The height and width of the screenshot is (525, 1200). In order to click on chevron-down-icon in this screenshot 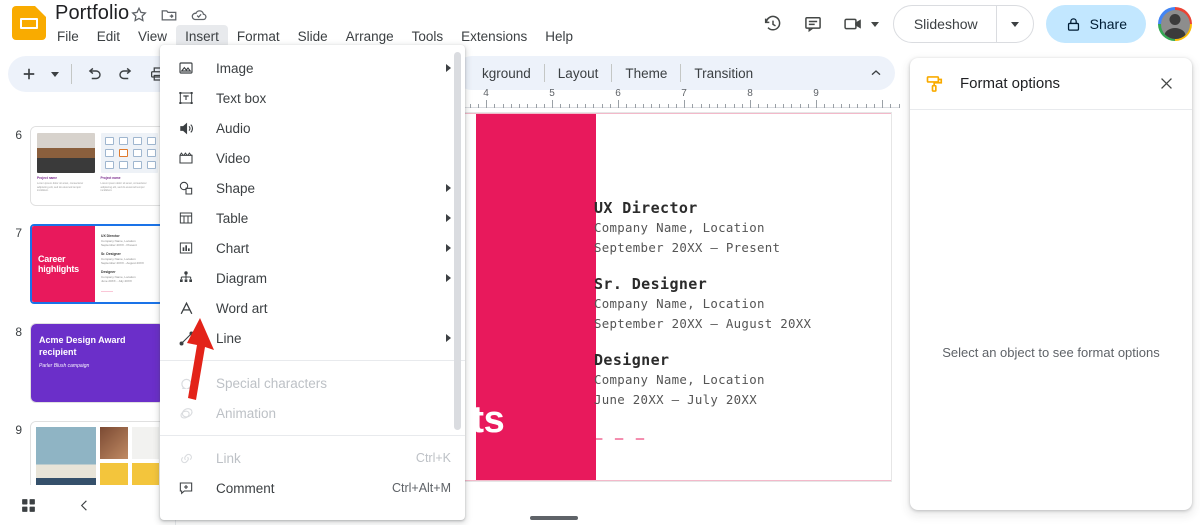, I will do `click(55, 74)`.